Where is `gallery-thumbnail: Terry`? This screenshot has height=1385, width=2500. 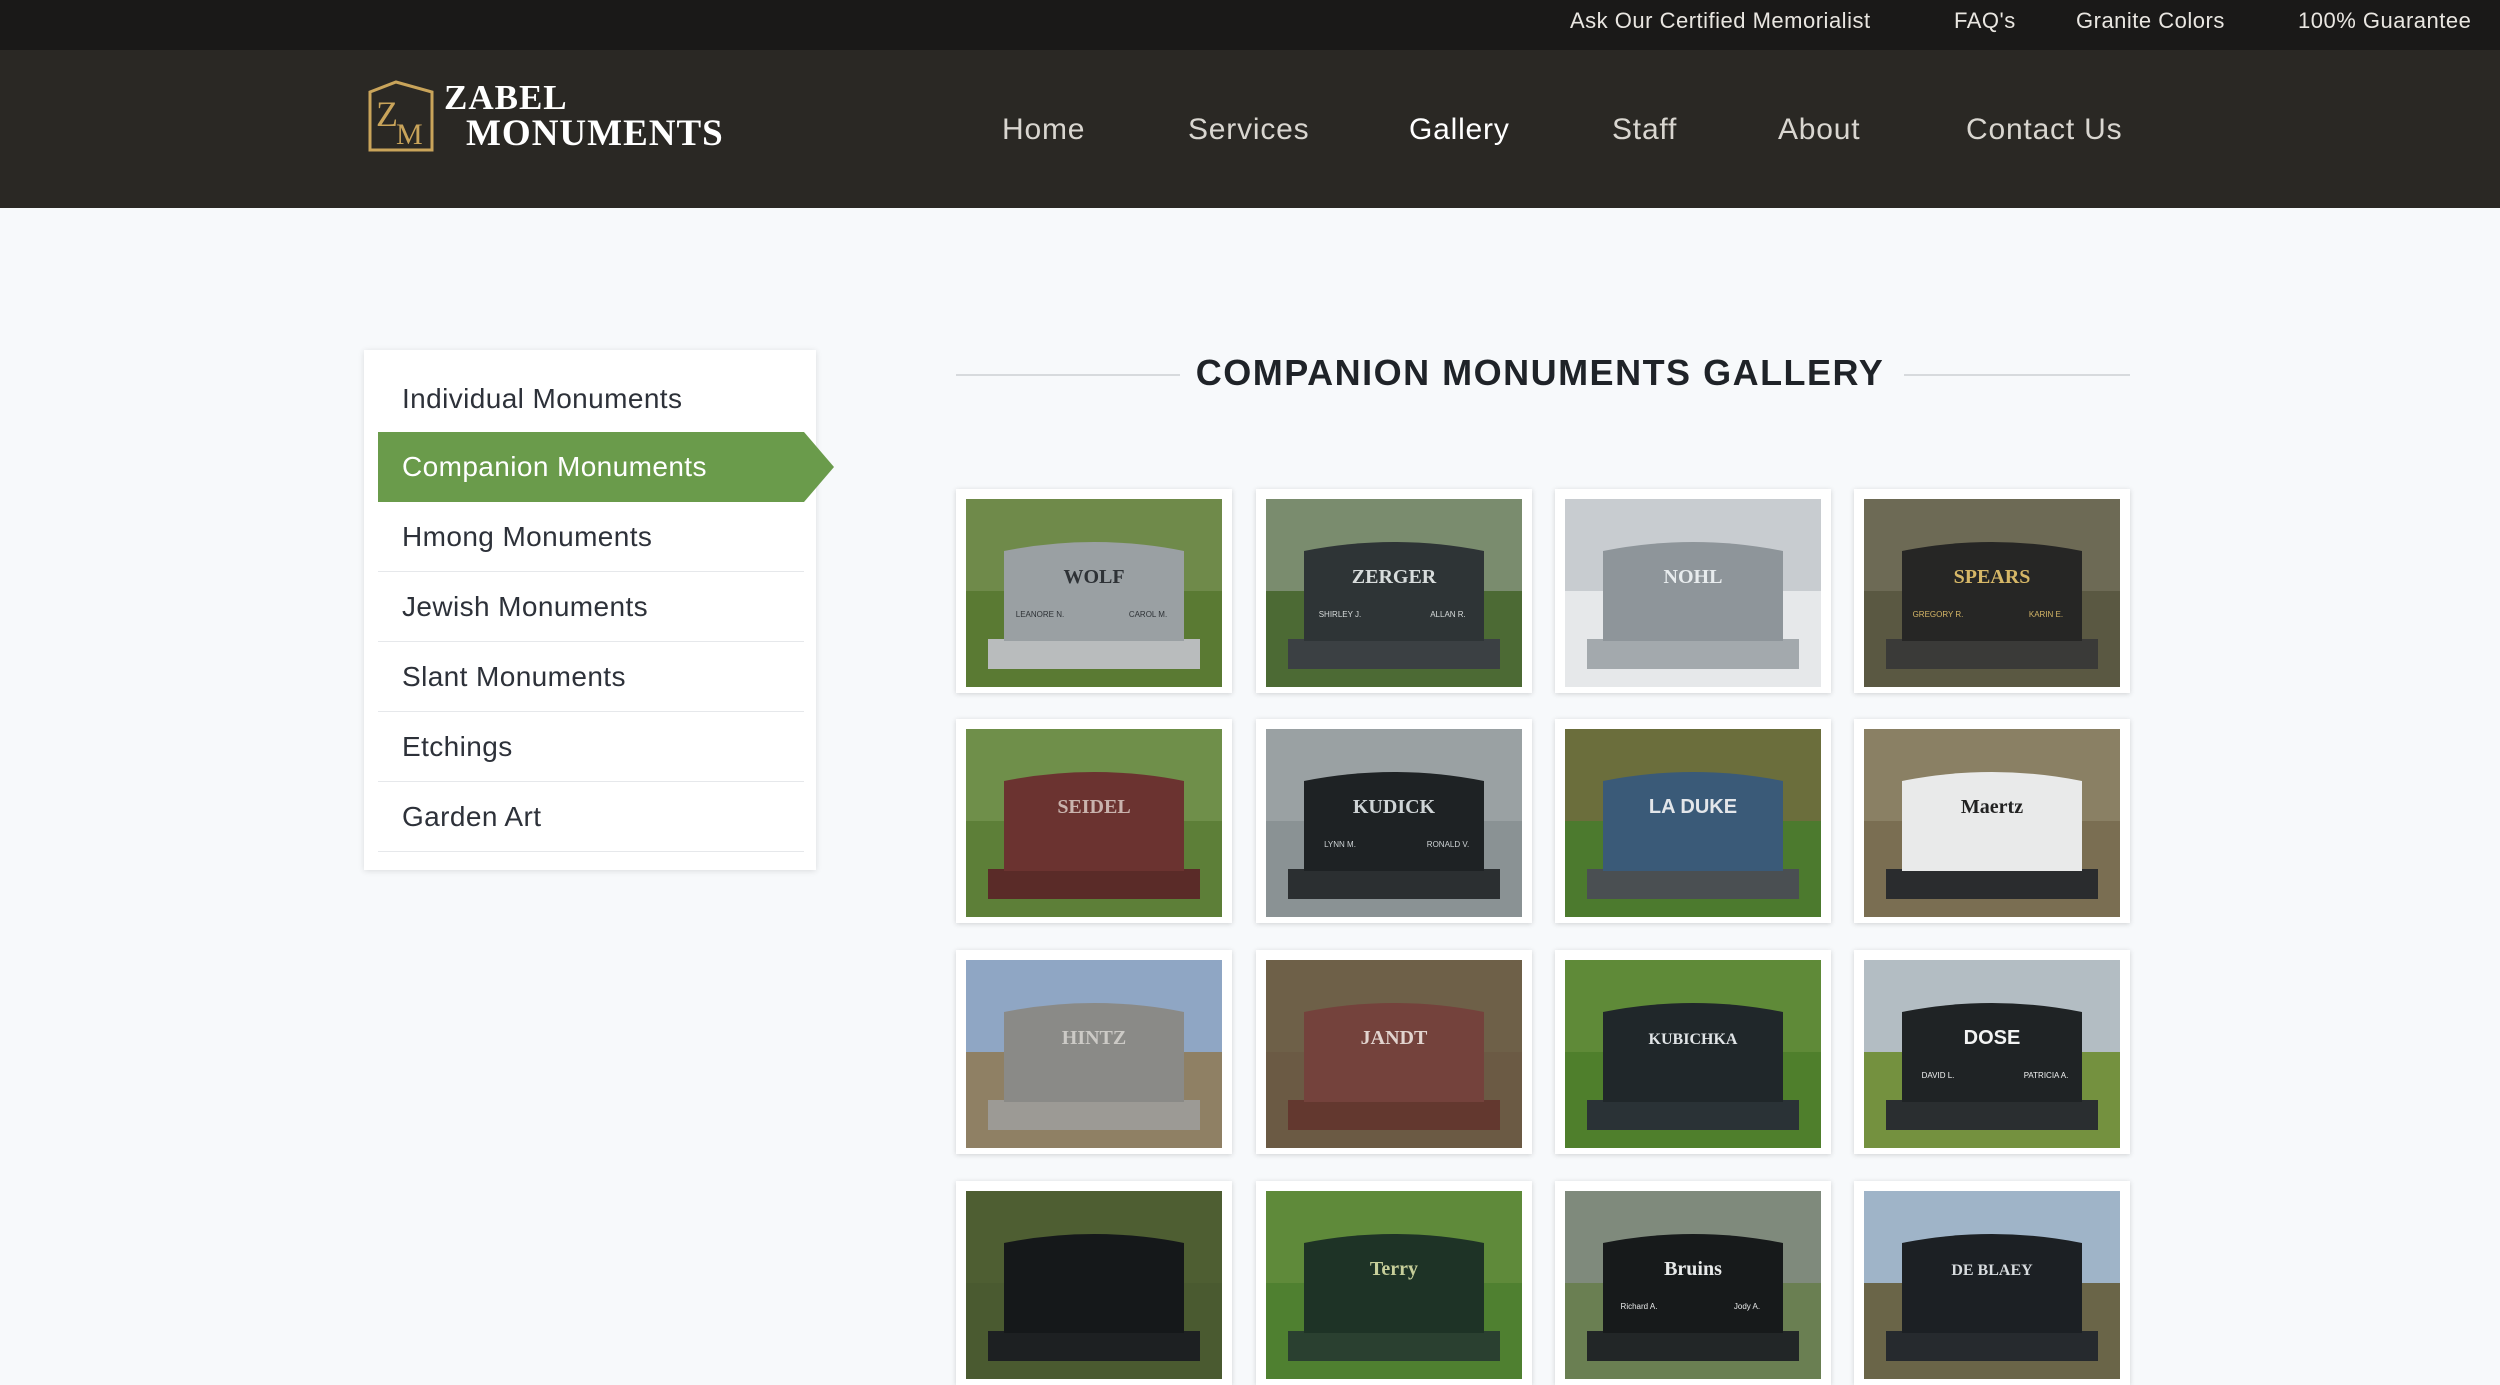
gallery-thumbnail: Terry is located at coordinates (1394, 1283).